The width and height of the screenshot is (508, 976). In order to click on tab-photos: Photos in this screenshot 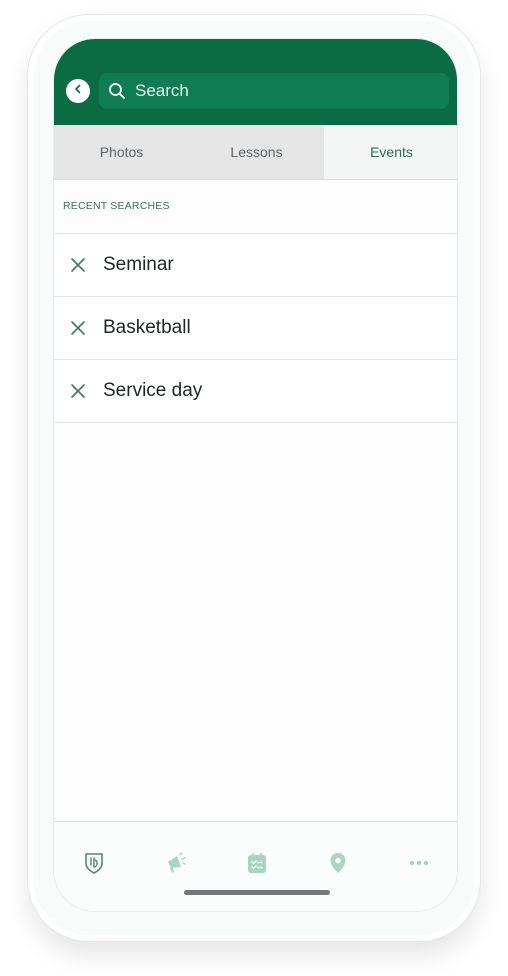, I will do `click(121, 152)`.